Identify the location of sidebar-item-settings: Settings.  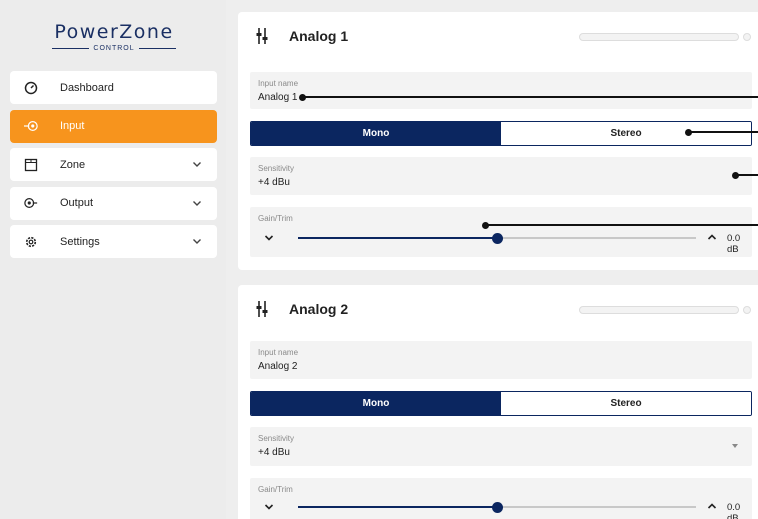
(113, 241).